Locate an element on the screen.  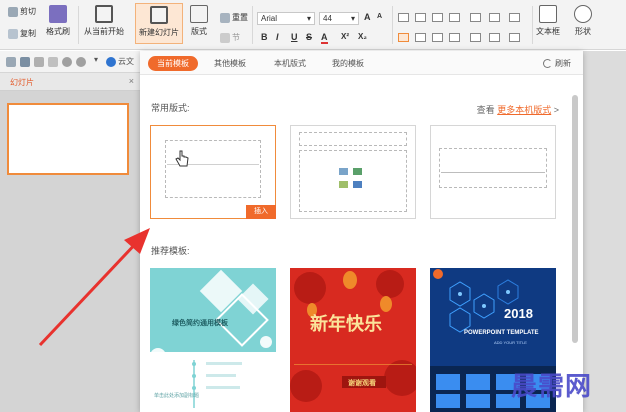
watermark-text: 晨需网 is located at coordinates (552, 387).